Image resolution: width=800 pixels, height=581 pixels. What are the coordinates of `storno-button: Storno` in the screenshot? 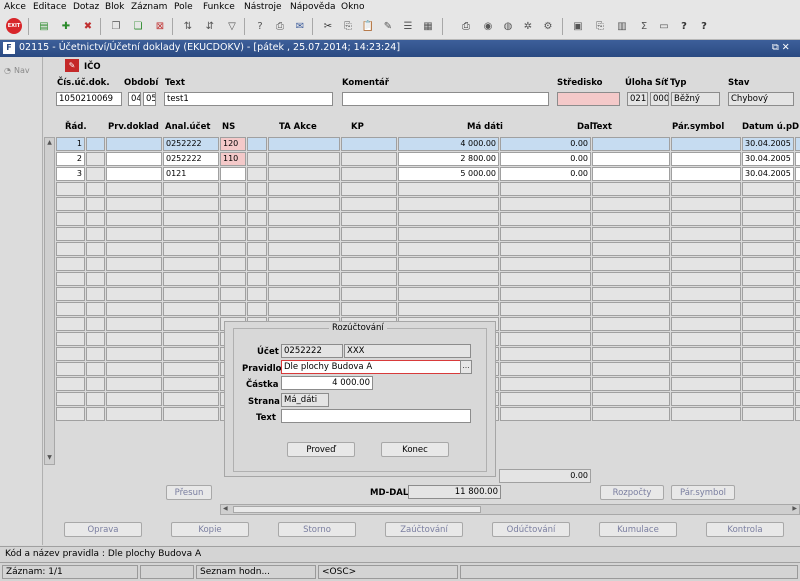 It's located at (317, 529).